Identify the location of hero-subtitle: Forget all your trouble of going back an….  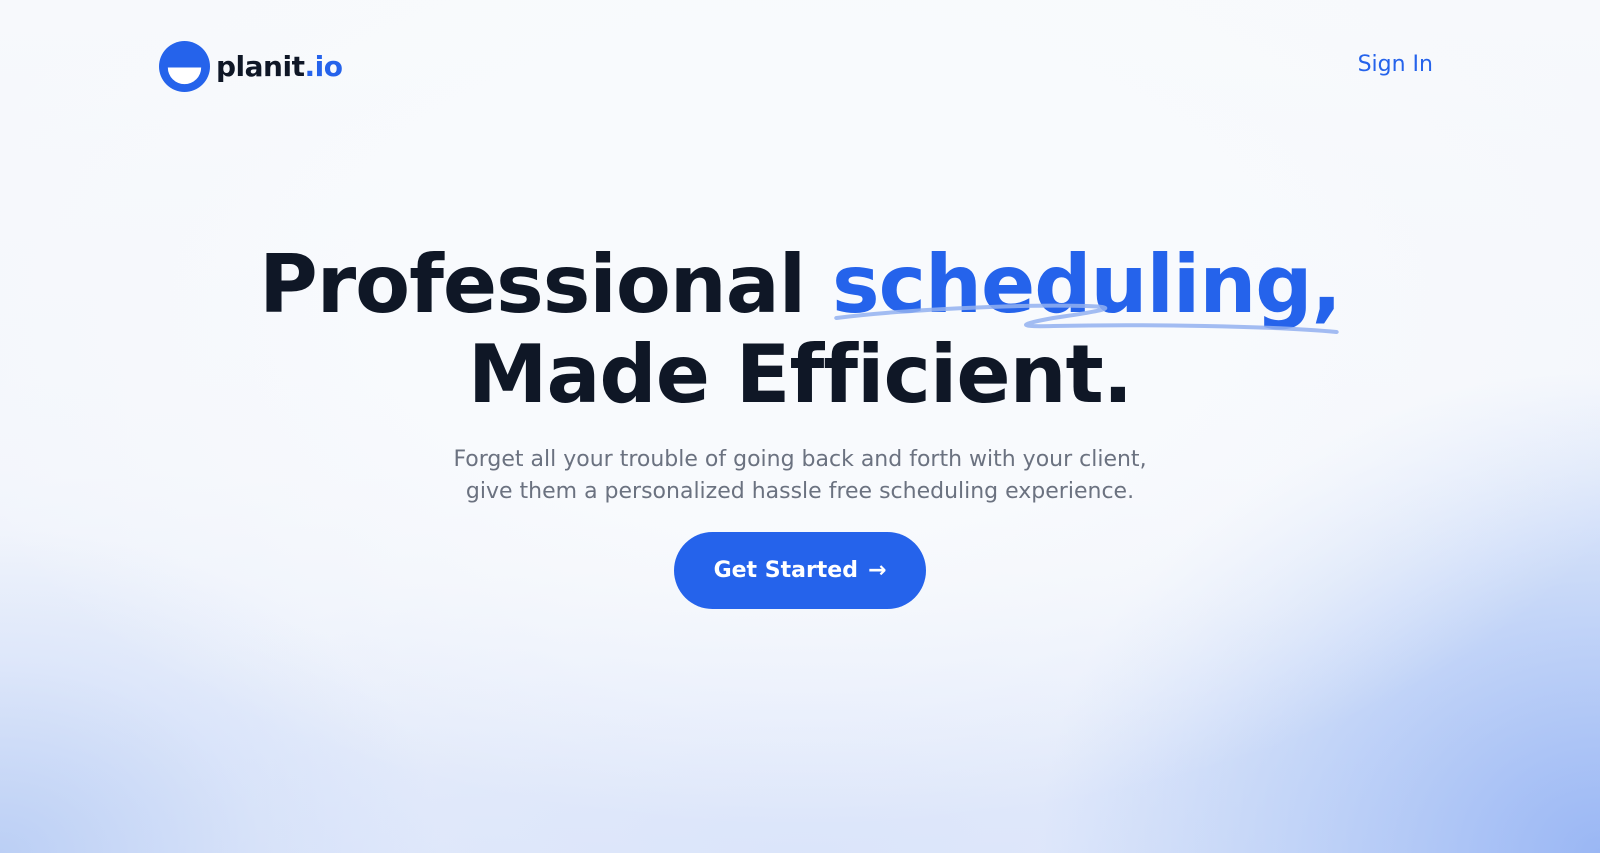
(800, 476).